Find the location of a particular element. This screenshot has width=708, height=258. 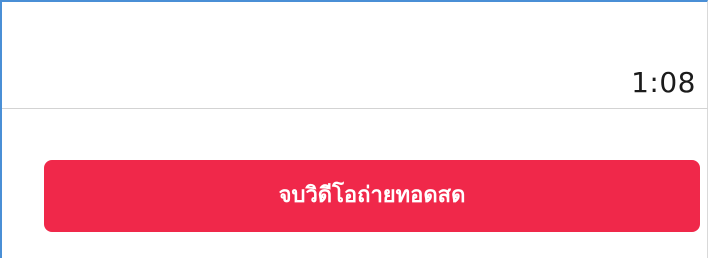

elapsed-time: 1:08 is located at coordinates (663, 82).